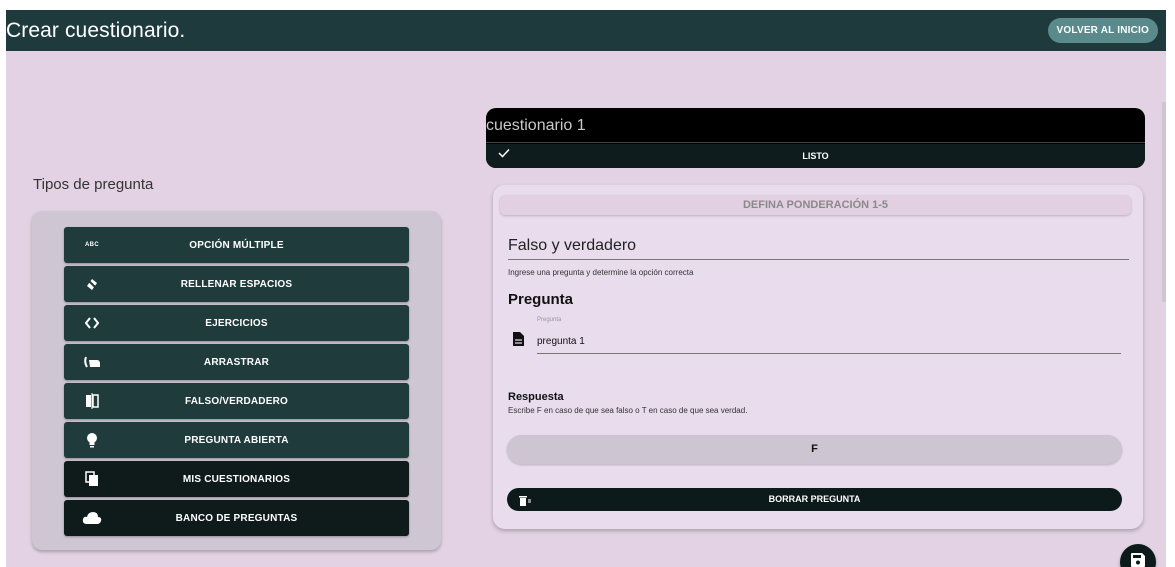 This screenshot has width=1175, height=567. I want to click on question-input: pregunta 1, so click(829, 340).